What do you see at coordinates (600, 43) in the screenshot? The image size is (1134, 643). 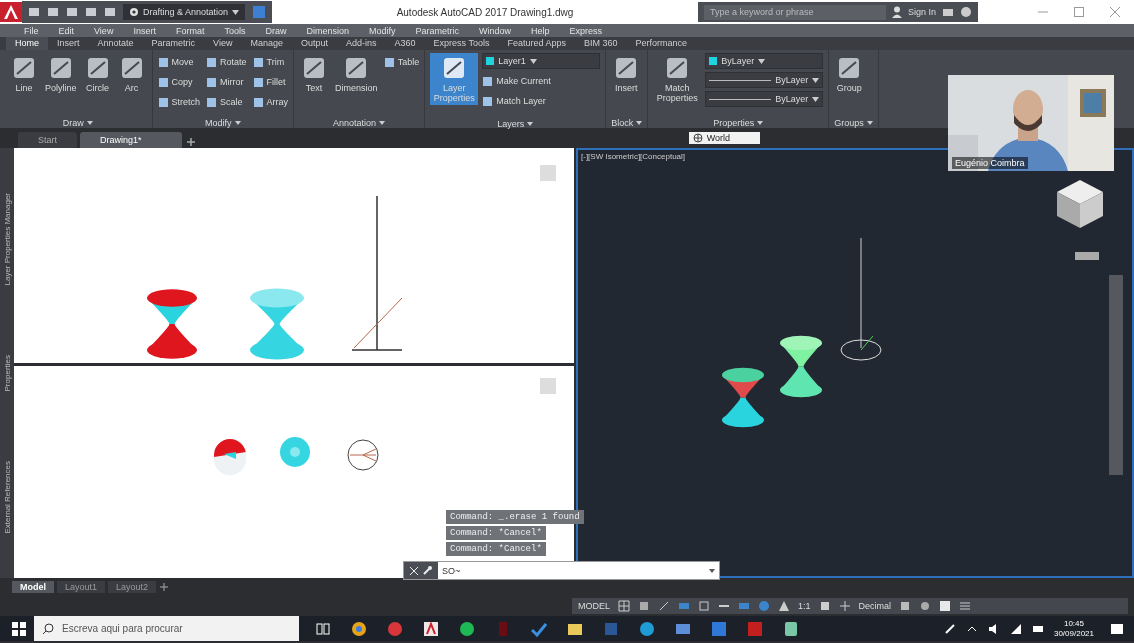 I see `ribbon-tab: BIM 360` at bounding box center [600, 43].